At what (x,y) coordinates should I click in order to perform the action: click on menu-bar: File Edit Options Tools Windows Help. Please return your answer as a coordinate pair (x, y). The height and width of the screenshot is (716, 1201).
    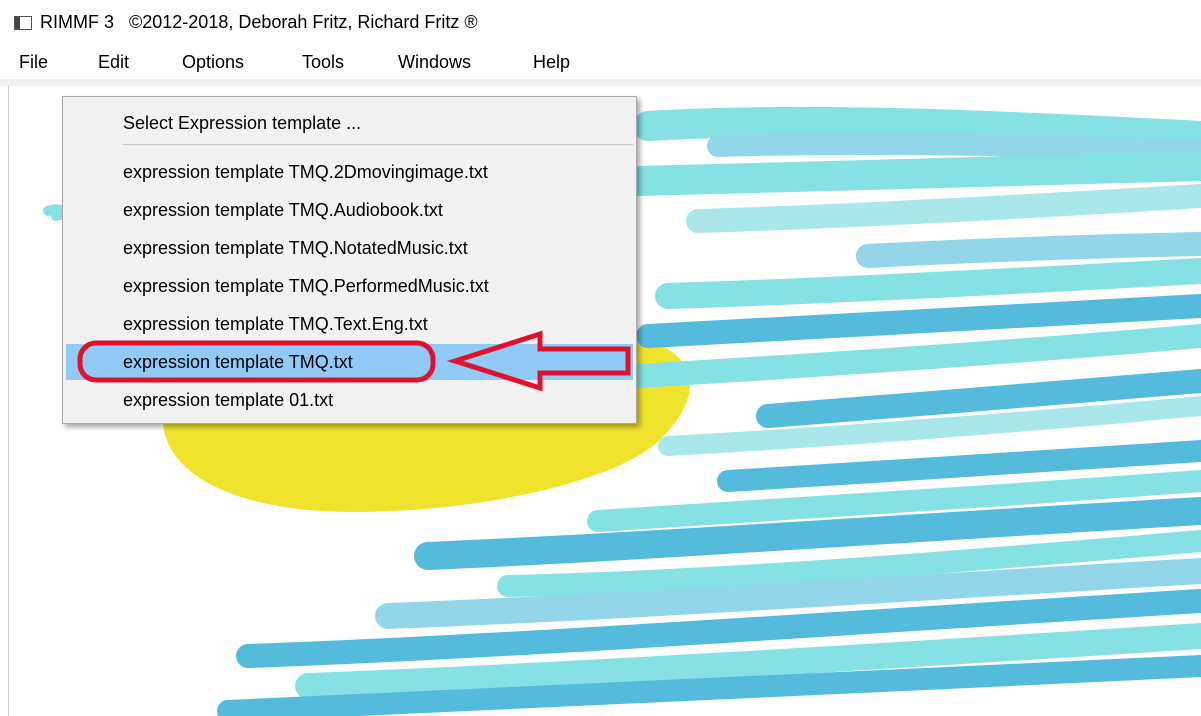
    Looking at the image, I should click on (600, 63).